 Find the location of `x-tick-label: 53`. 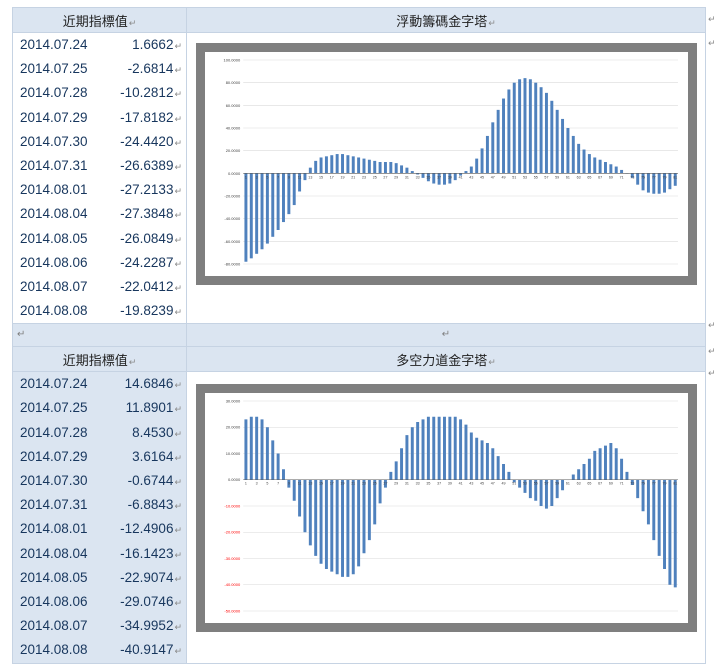

x-tick-label: 53 is located at coordinates (525, 177).